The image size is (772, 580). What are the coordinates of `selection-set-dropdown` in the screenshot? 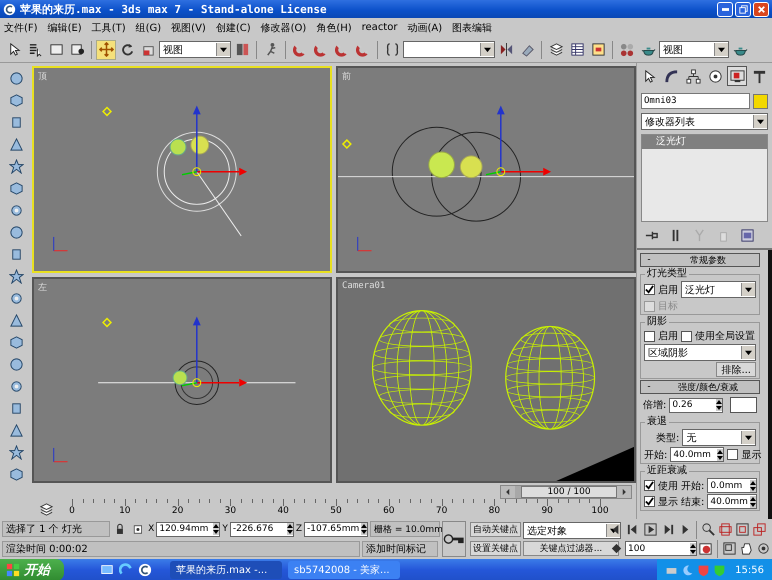 It's located at (449, 49).